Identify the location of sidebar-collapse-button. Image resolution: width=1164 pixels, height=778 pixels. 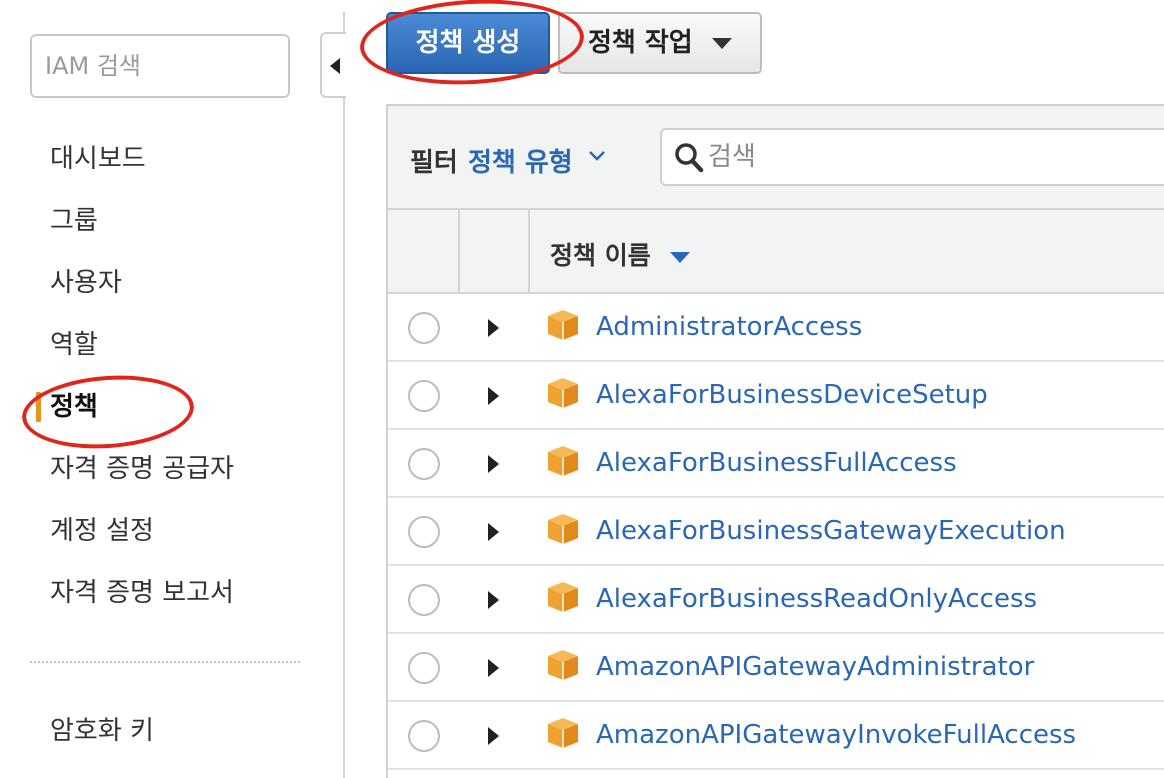
(333, 65).